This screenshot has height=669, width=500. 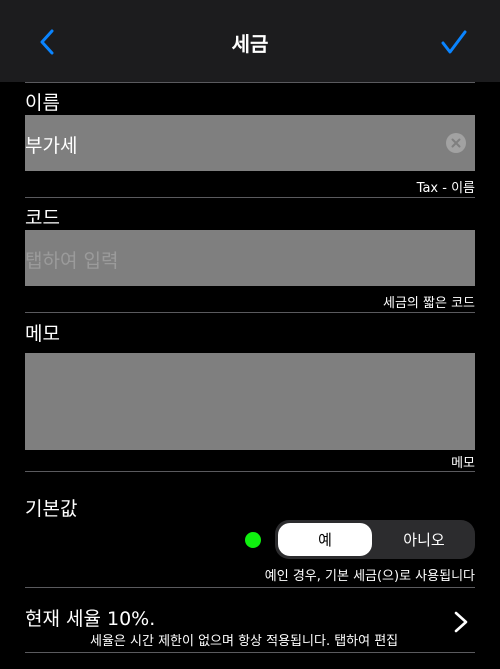 What do you see at coordinates (461, 622) in the screenshot?
I see `chevron-right-icon` at bounding box center [461, 622].